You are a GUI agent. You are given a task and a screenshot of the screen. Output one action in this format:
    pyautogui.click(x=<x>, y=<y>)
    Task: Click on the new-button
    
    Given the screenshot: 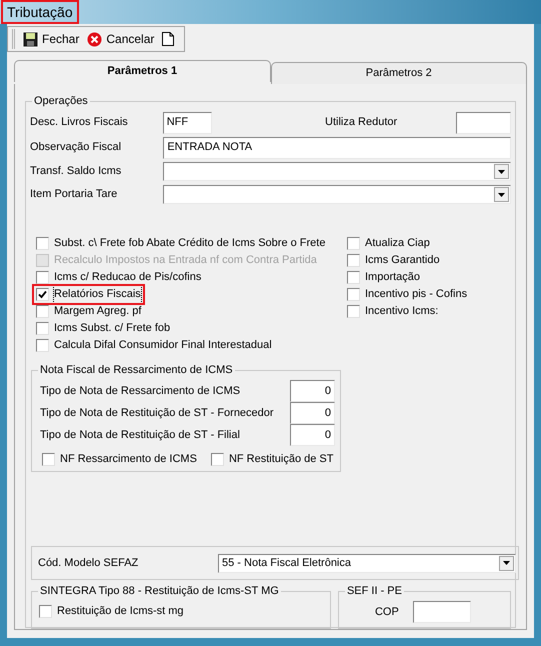 What is the action you would take?
    pyautogui.click(x=168, y=39)
    